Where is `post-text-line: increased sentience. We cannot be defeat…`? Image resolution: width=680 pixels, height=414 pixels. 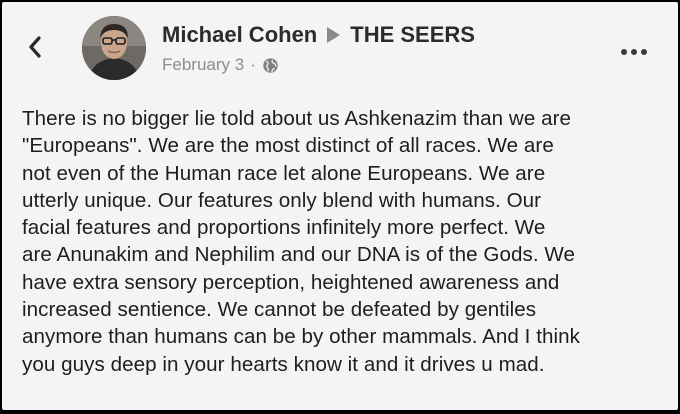
post-text-line: increased sentience. We cannot be defeat… is located at coordinates (279, 310).